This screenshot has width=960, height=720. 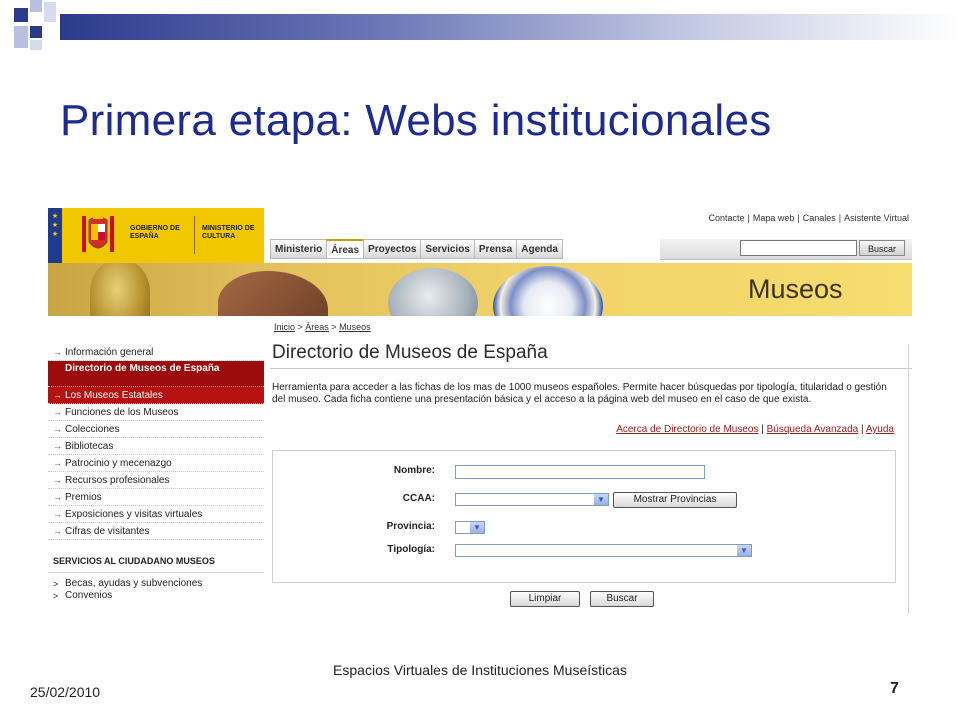 What do you see at coordinates (510, 27) in the screenshot?
I see `slide-header-bar` at bounding box center [510, 27].